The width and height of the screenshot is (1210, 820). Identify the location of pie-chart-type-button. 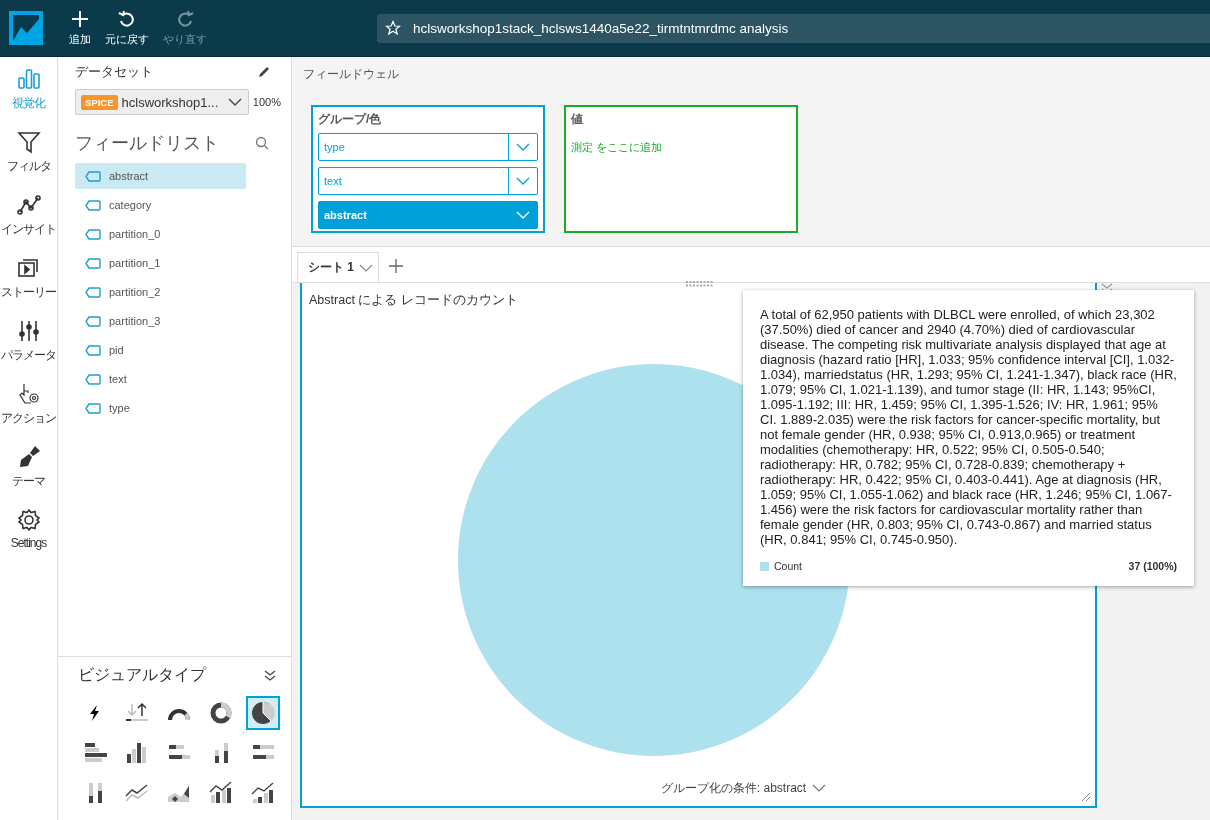
(263, 713).